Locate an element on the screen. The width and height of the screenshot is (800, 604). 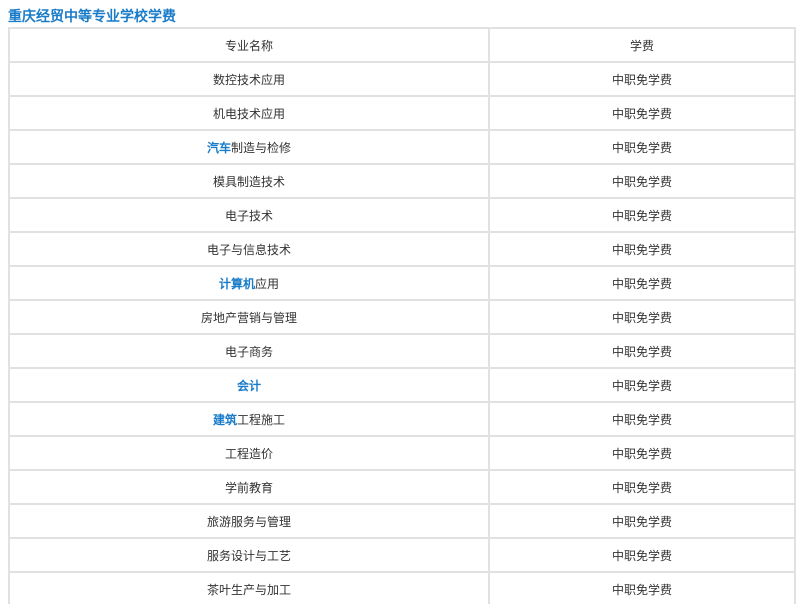
table-row: 汽车制造与检修 中职免学费 is located at coordinates (402, 147).